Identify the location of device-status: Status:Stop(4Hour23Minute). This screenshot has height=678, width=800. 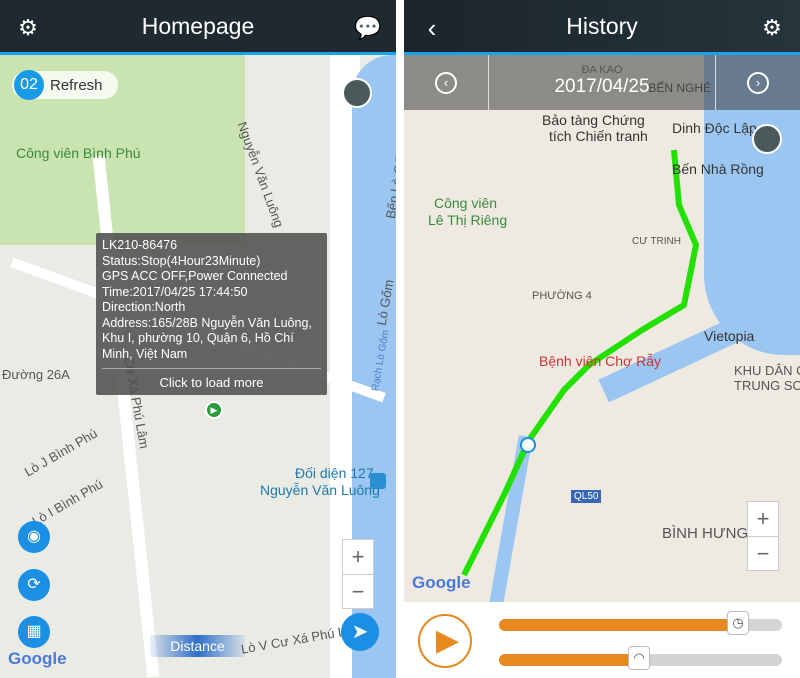
(181, 260).